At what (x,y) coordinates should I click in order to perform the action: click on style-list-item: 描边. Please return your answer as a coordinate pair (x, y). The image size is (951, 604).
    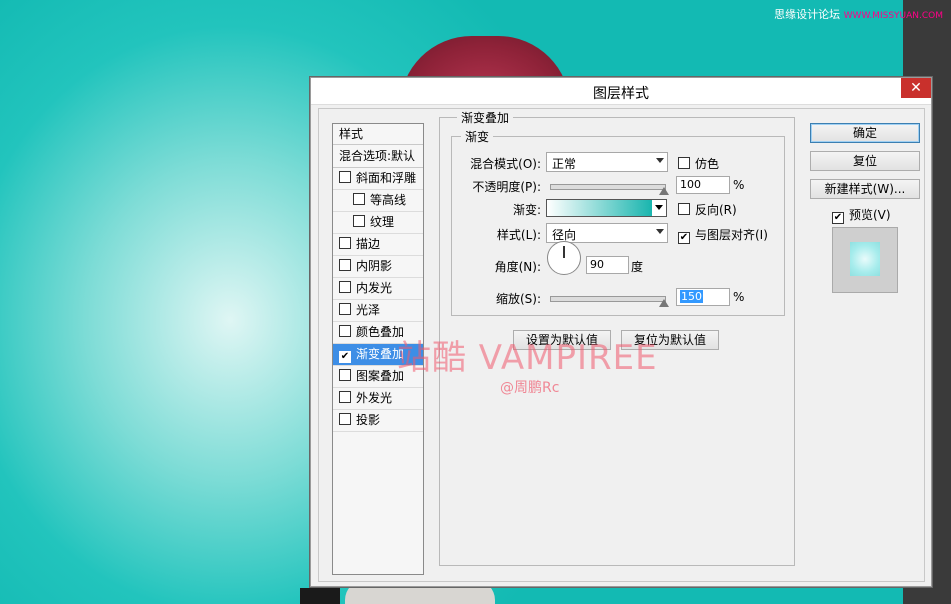
    Looking at the image, I should click on (378, 245).